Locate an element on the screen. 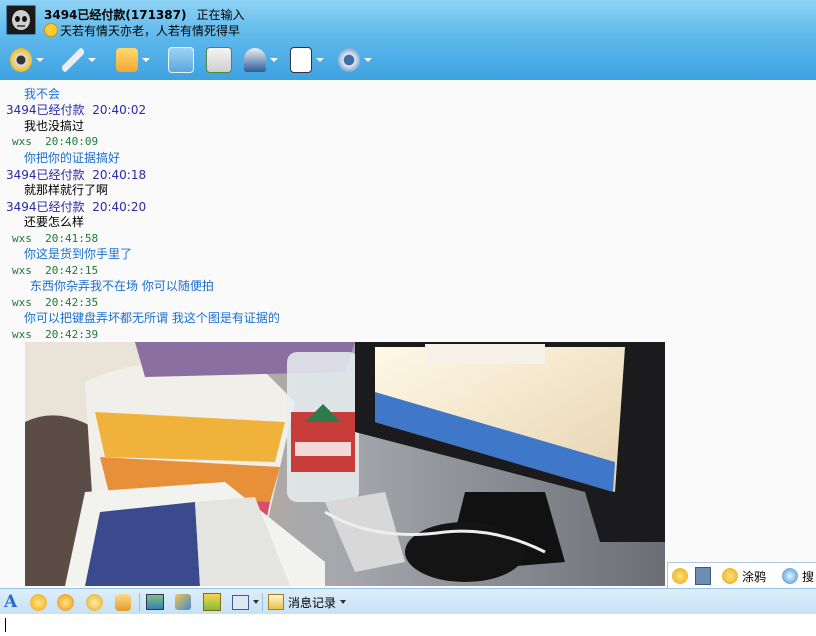  message-time: 20:42:35 is located at coordinates (72, 302).